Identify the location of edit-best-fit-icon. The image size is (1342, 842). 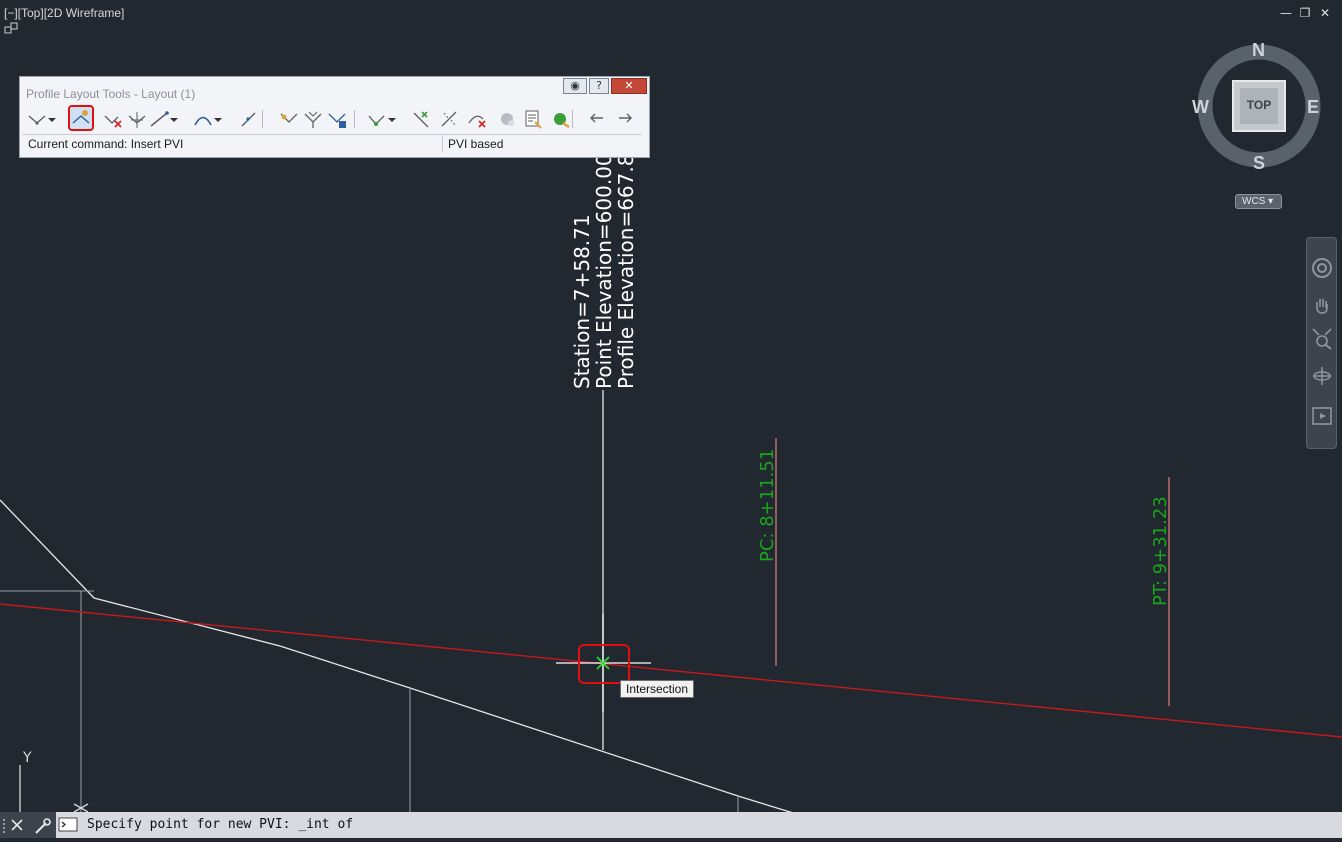
(449, 119).